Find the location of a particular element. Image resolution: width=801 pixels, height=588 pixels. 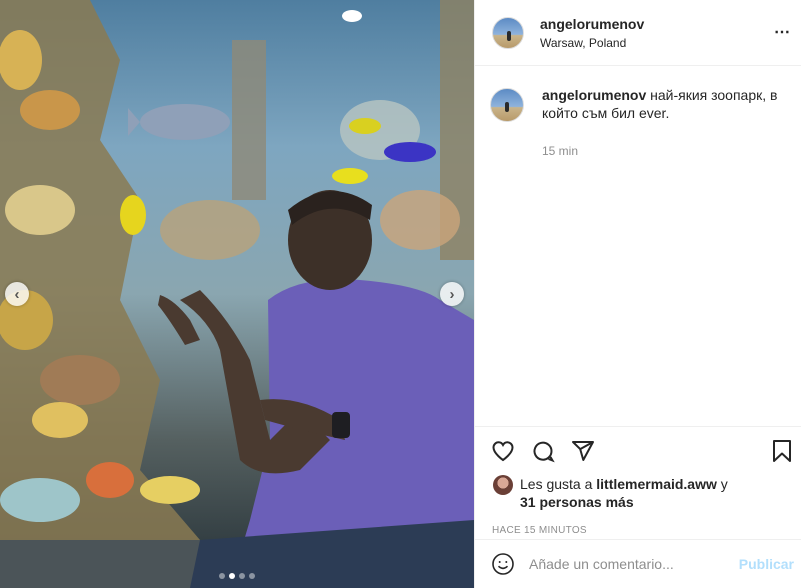

emoji-icon is located at coordinates (503, 564).